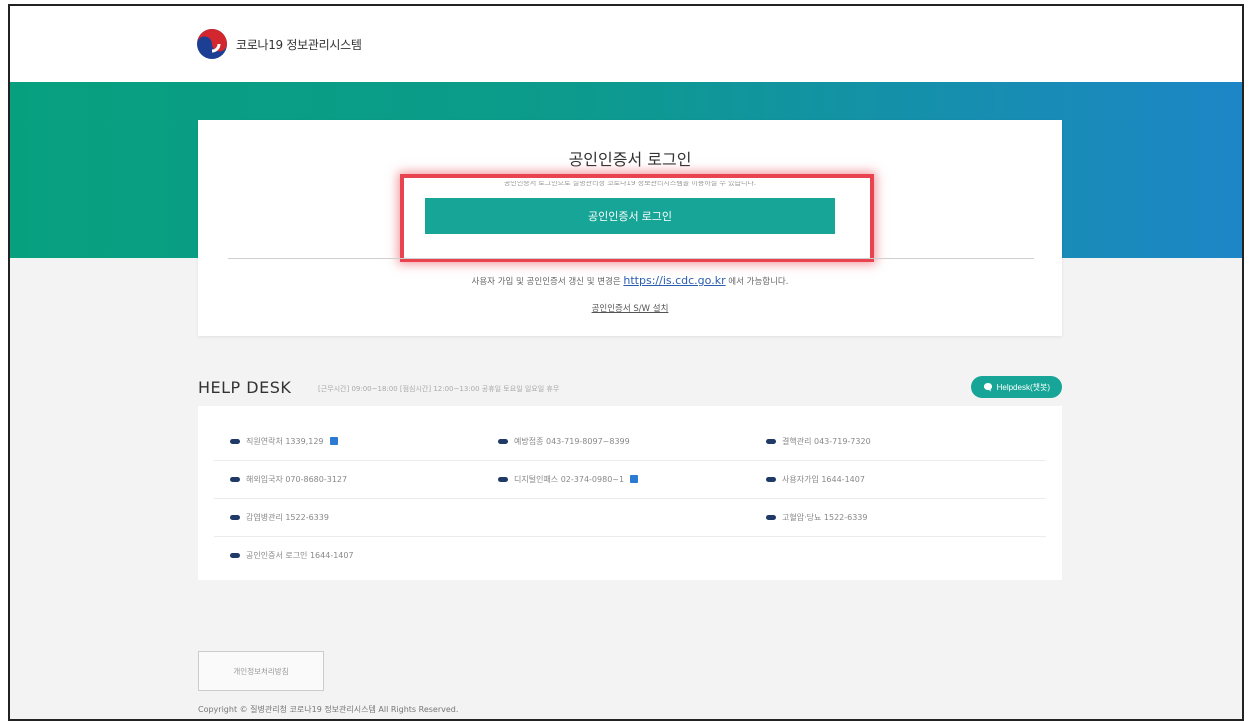  I want to click on helpdesk-item: 감염병관리 1522-6339, so click(279, 517).